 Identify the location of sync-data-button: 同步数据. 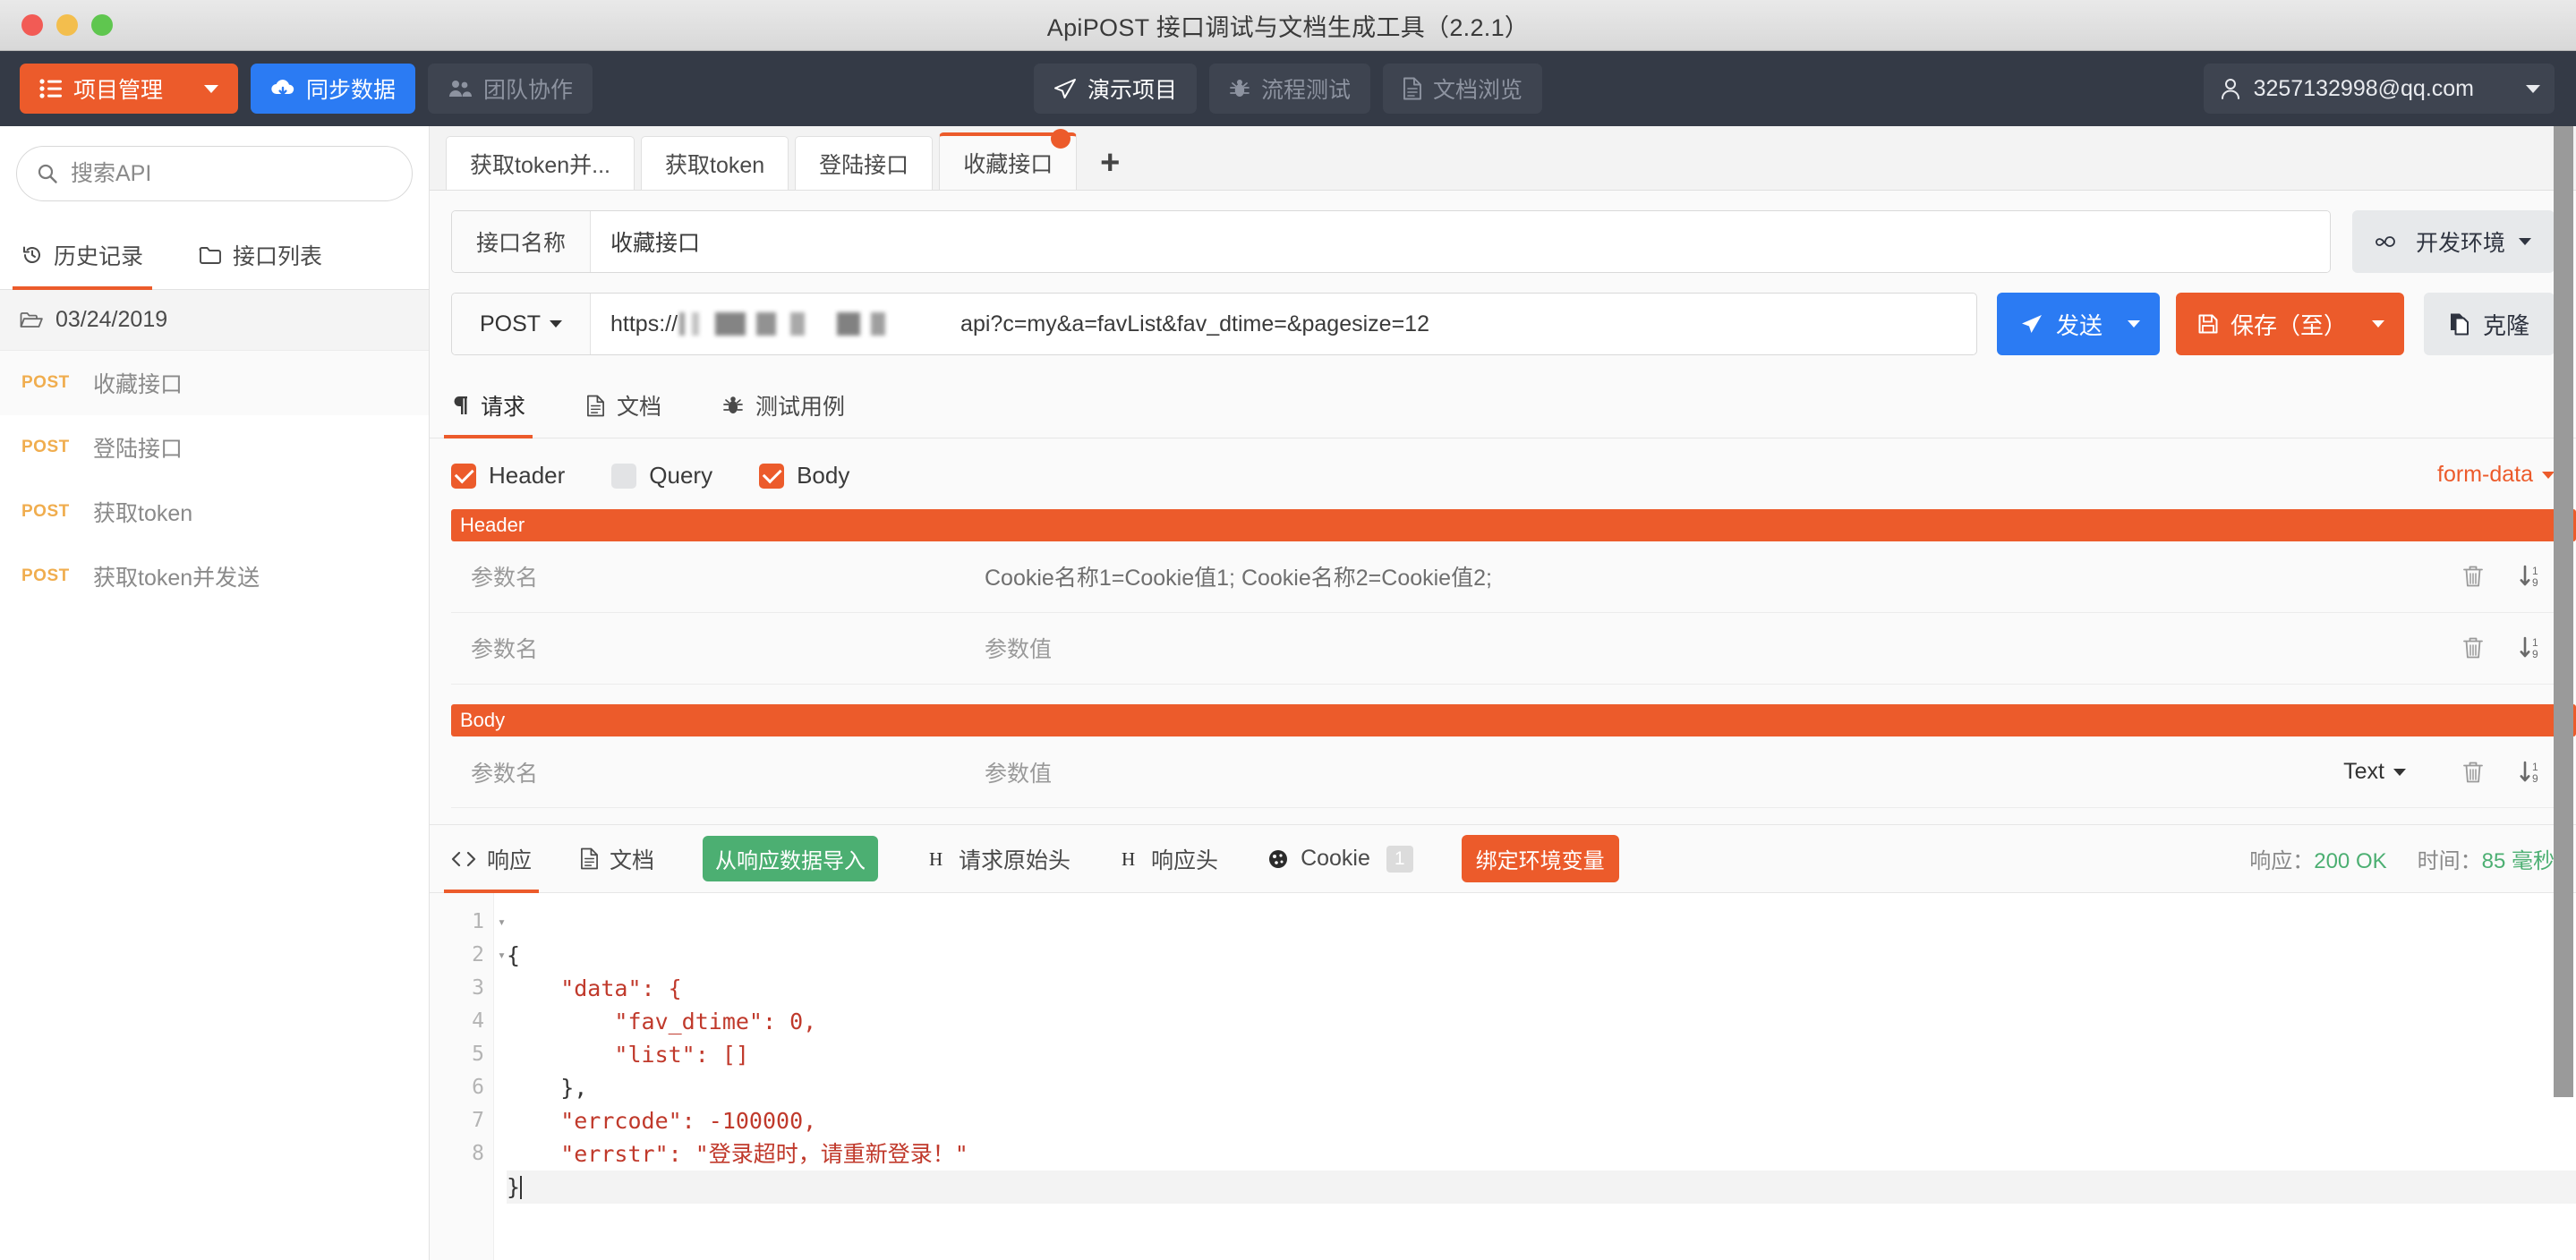
(333, 89).